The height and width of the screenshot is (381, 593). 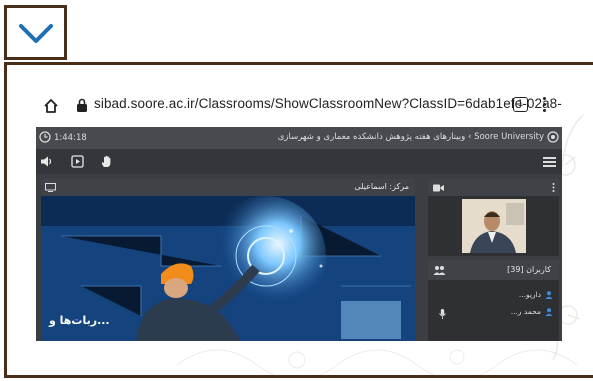 What do you see at coordinates (553, 187) in the screenshot?
I see `camera-options-icon` at bounding box center [553, 187].